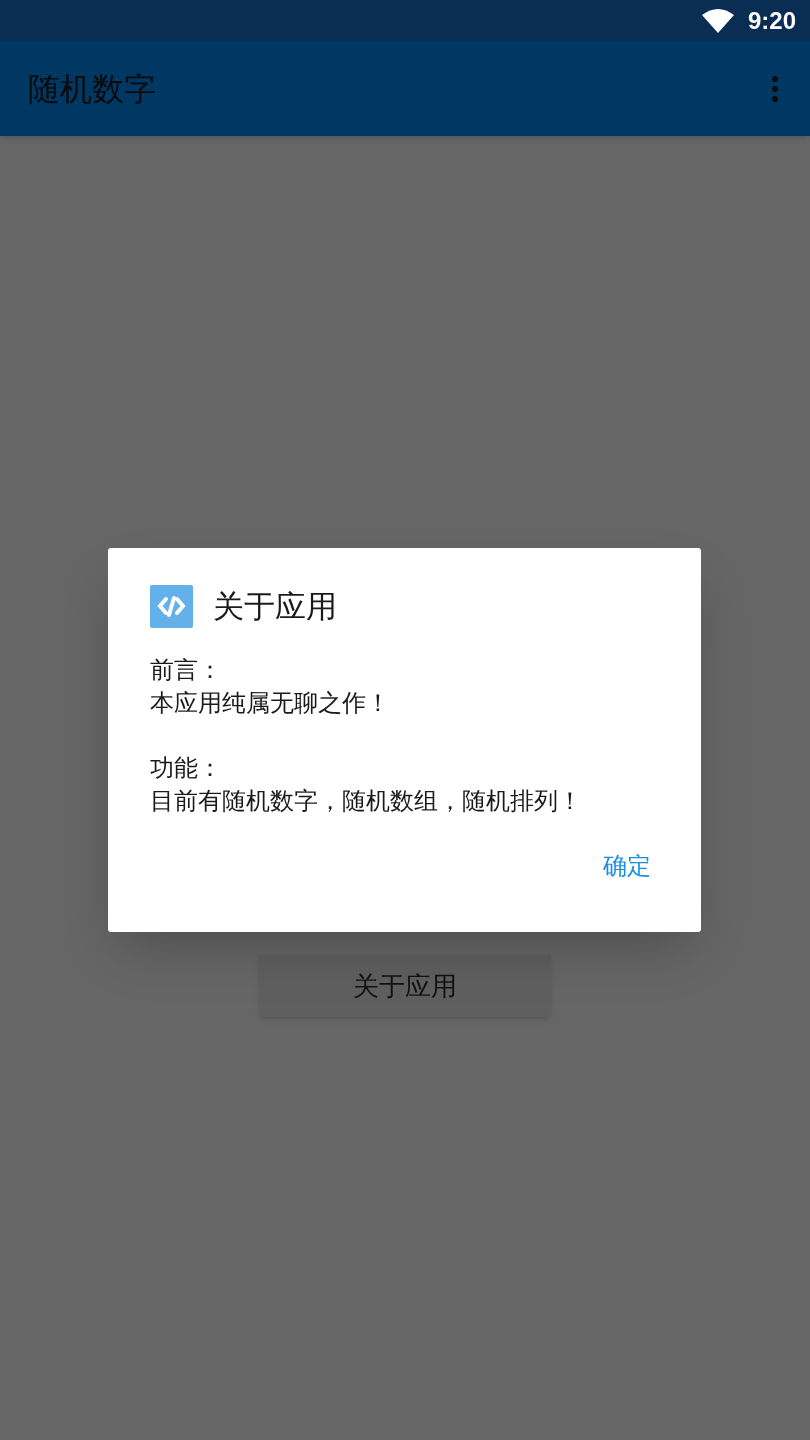 The image size is (810, 1440). I want to click on section-text: 本应用纯属无聊之作！, so click(270, 703).